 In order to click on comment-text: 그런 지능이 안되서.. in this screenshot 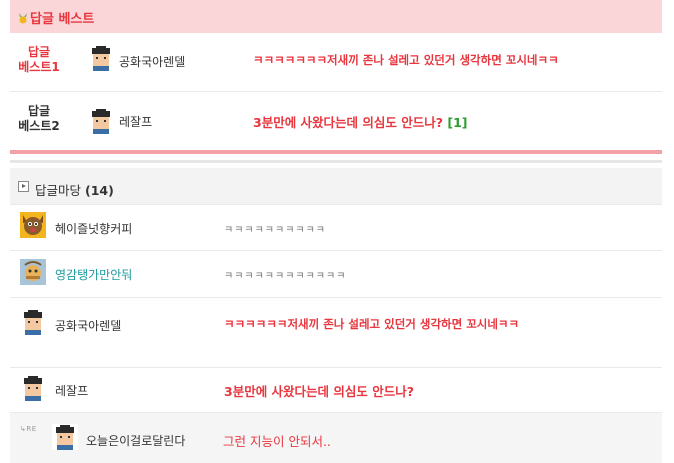, I will do `click(277, 441)`.